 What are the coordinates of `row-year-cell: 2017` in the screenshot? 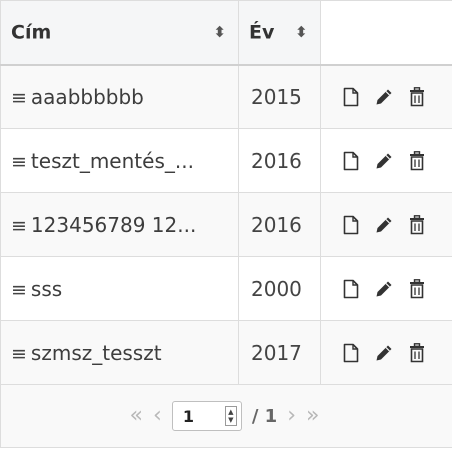 It's located at (279, 352).